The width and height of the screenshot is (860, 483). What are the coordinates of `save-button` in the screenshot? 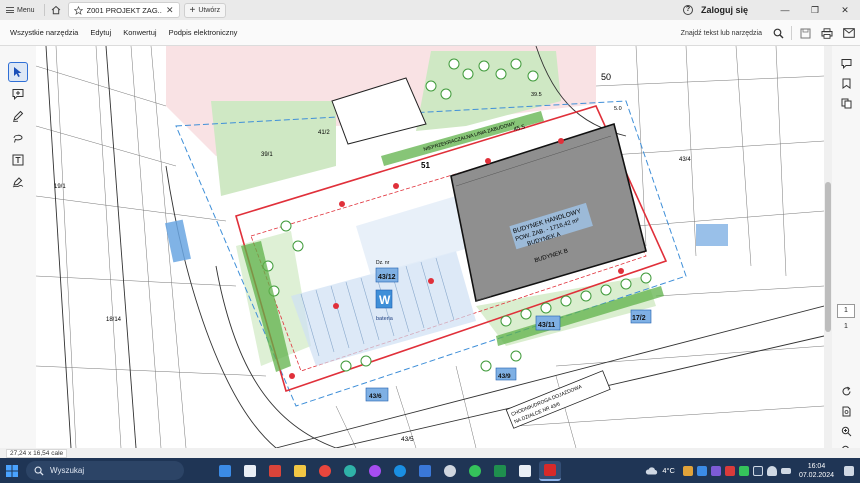 It's located at (805, 33).